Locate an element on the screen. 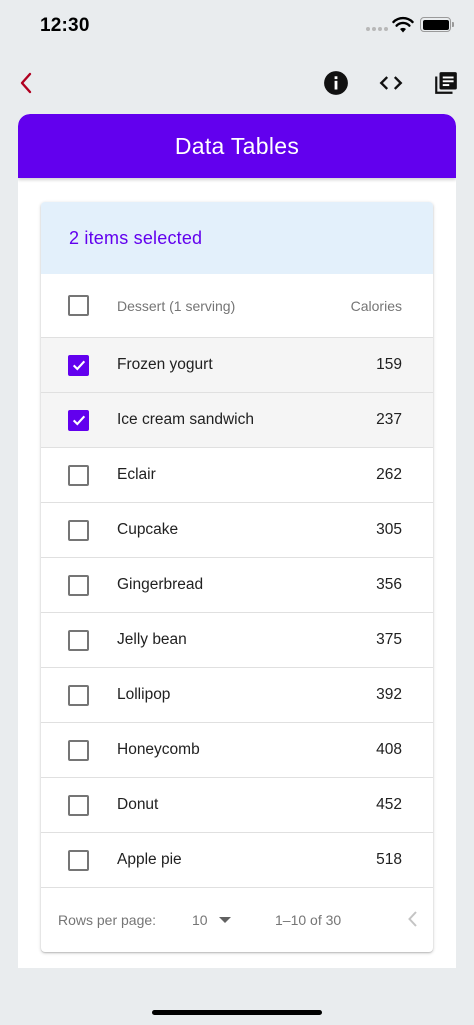  selection-banner: 2 items selected is located at coordinates (237, 238).